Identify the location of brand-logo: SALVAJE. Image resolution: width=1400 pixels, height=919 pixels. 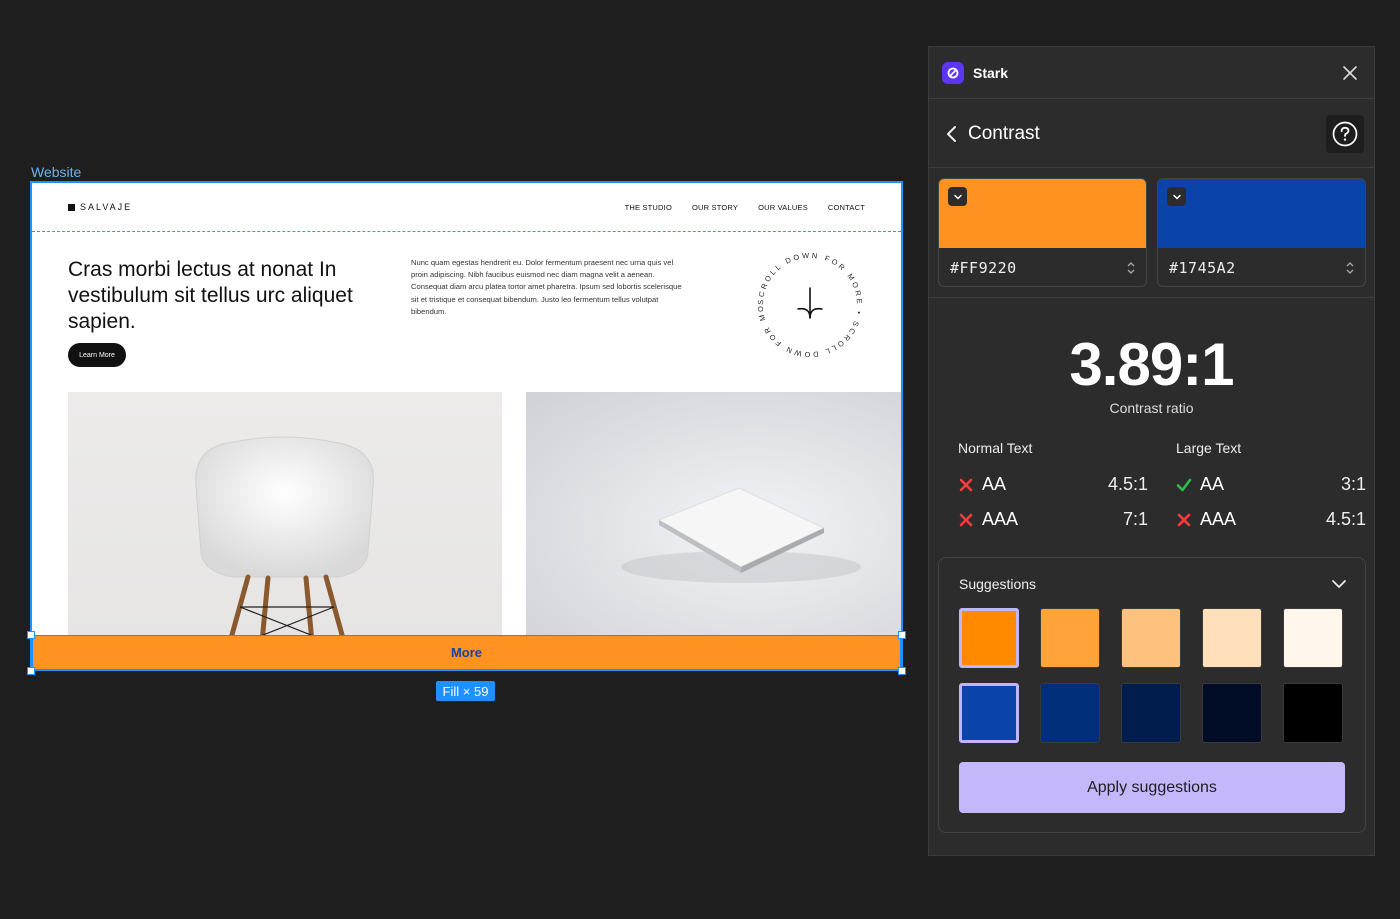
(100, 207).